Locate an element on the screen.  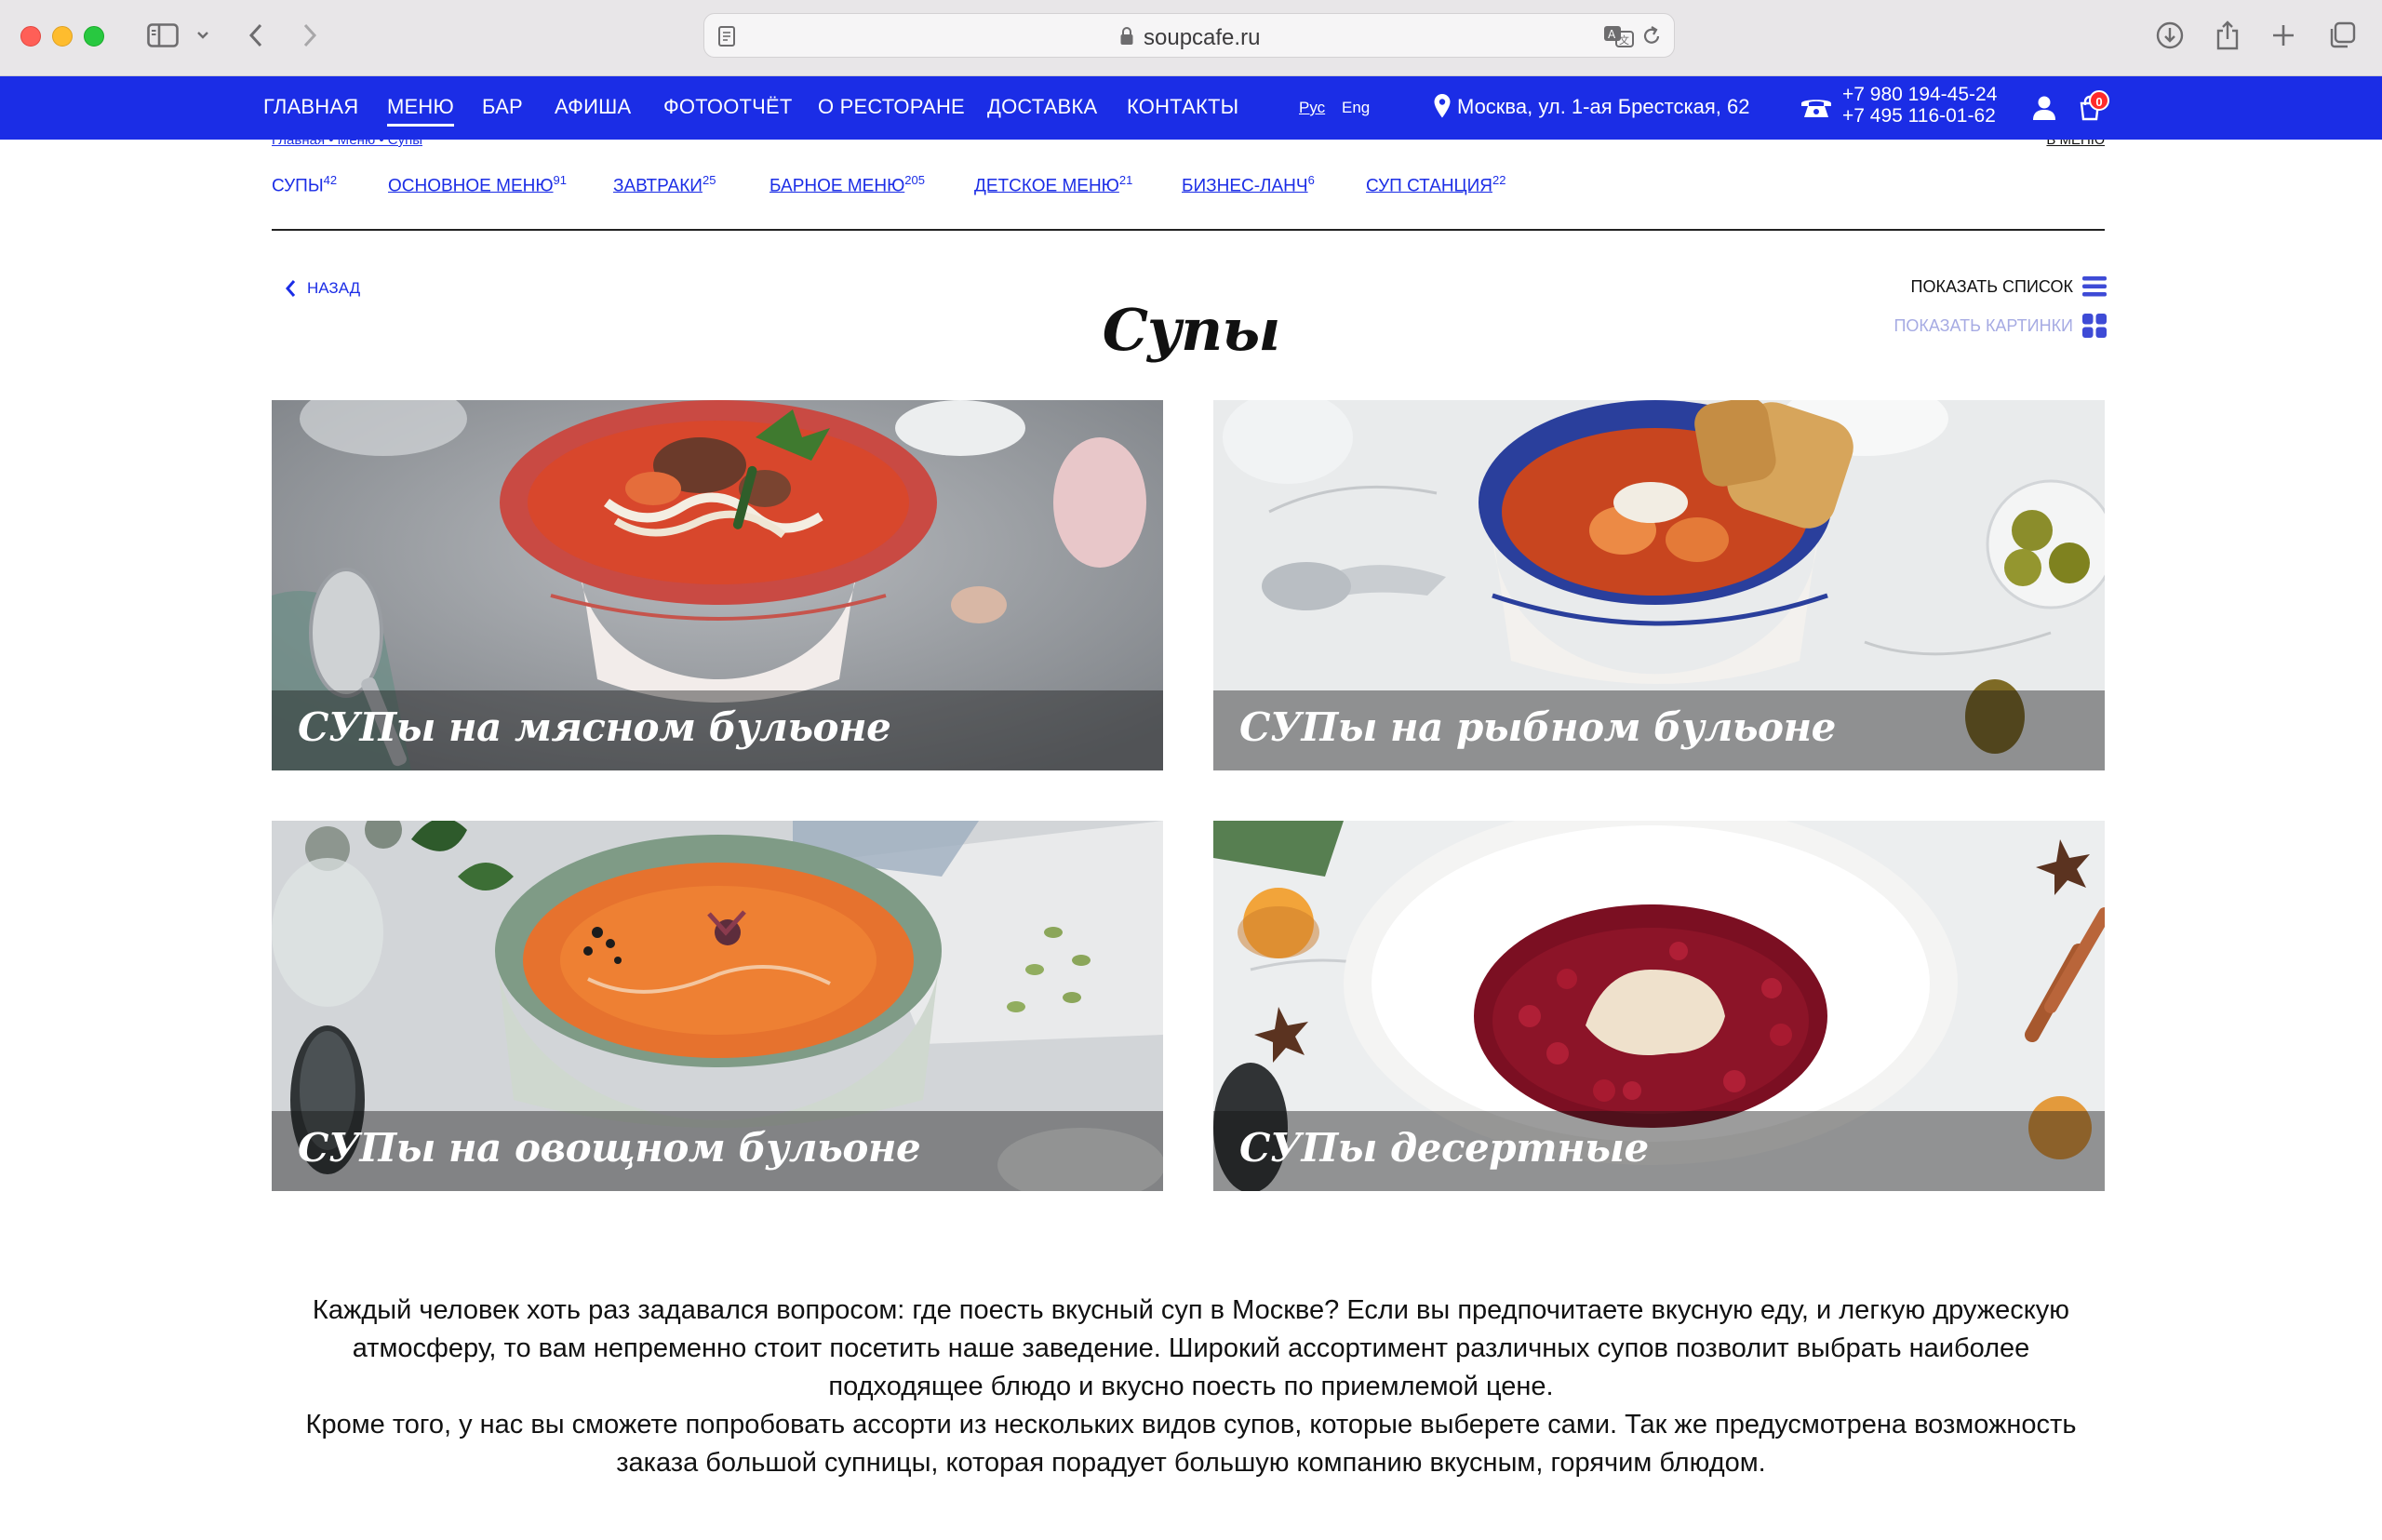
forward-arrow-icon is located at coordinates (310, 35).